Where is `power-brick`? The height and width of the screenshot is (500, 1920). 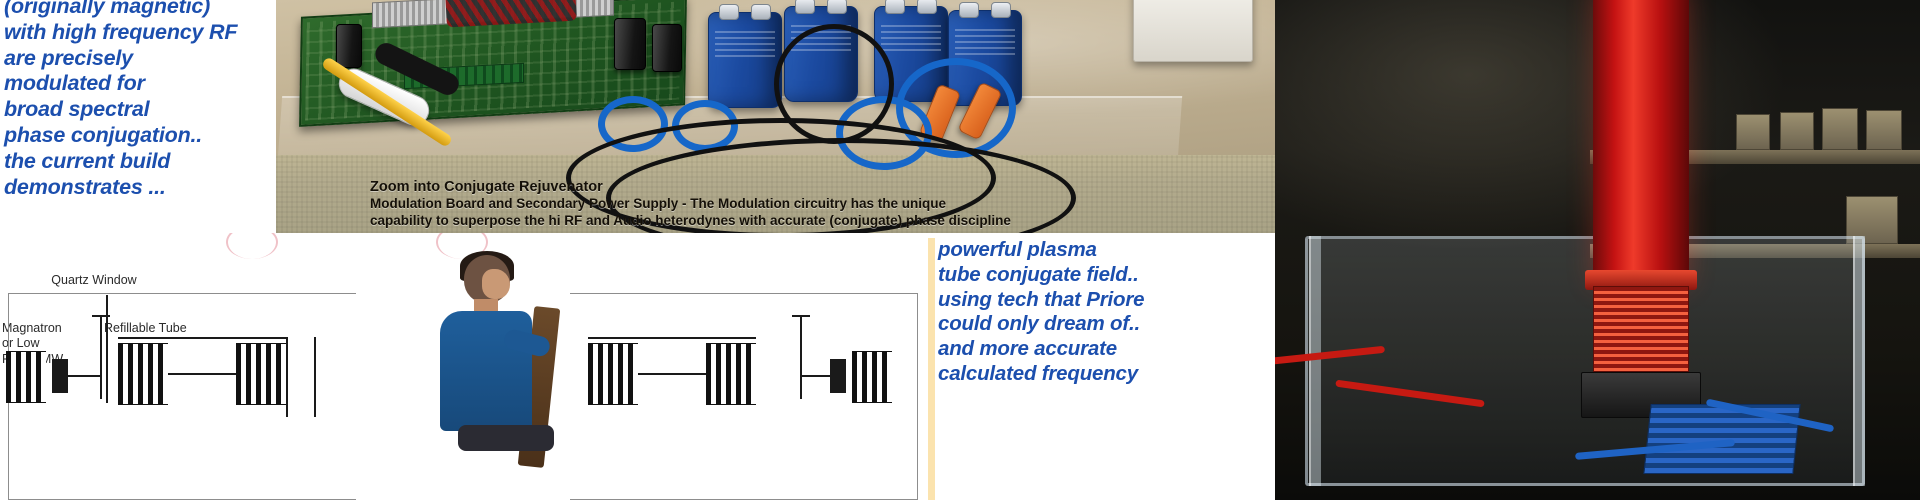 power-brick is located at coordinates (1193, 31).